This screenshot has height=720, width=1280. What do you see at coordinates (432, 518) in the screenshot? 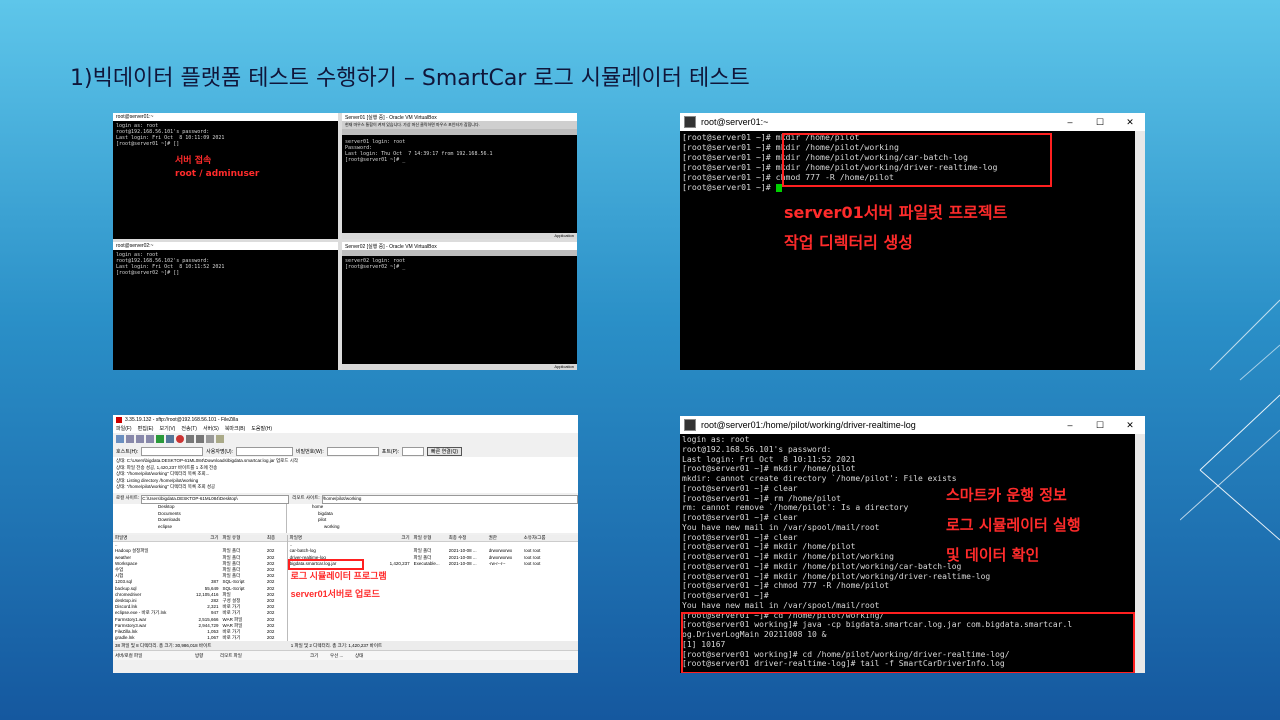
I see `remote-tree: home bigdata pilot working` at bounding box center [432, 518].